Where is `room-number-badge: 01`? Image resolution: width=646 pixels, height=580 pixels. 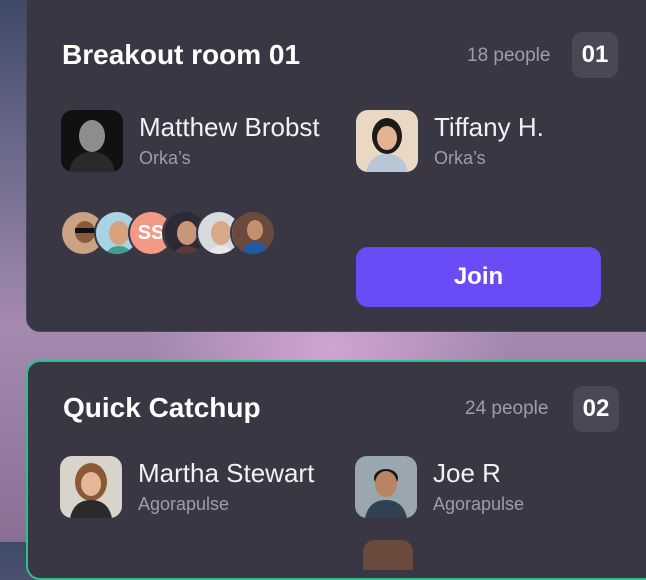 room-number-badge: 01 is located at coordinates (595, 55).